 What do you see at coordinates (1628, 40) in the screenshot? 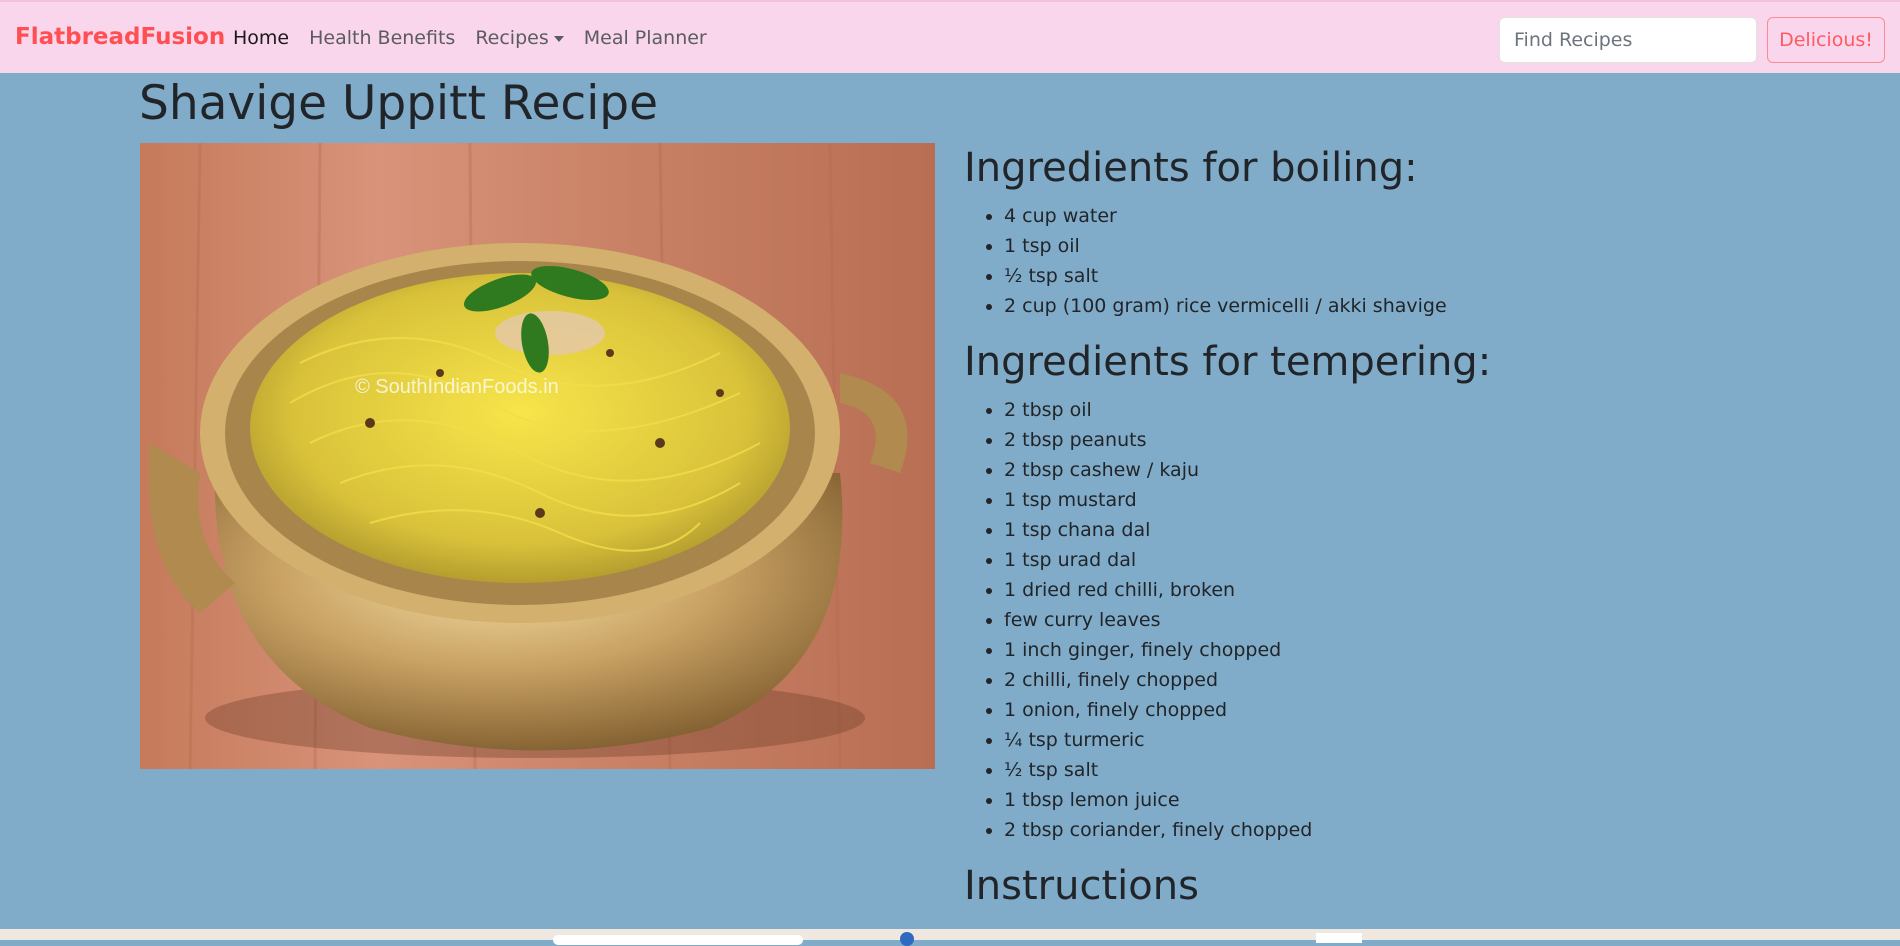
I see `search-input` at bounding box center [1628, 40].